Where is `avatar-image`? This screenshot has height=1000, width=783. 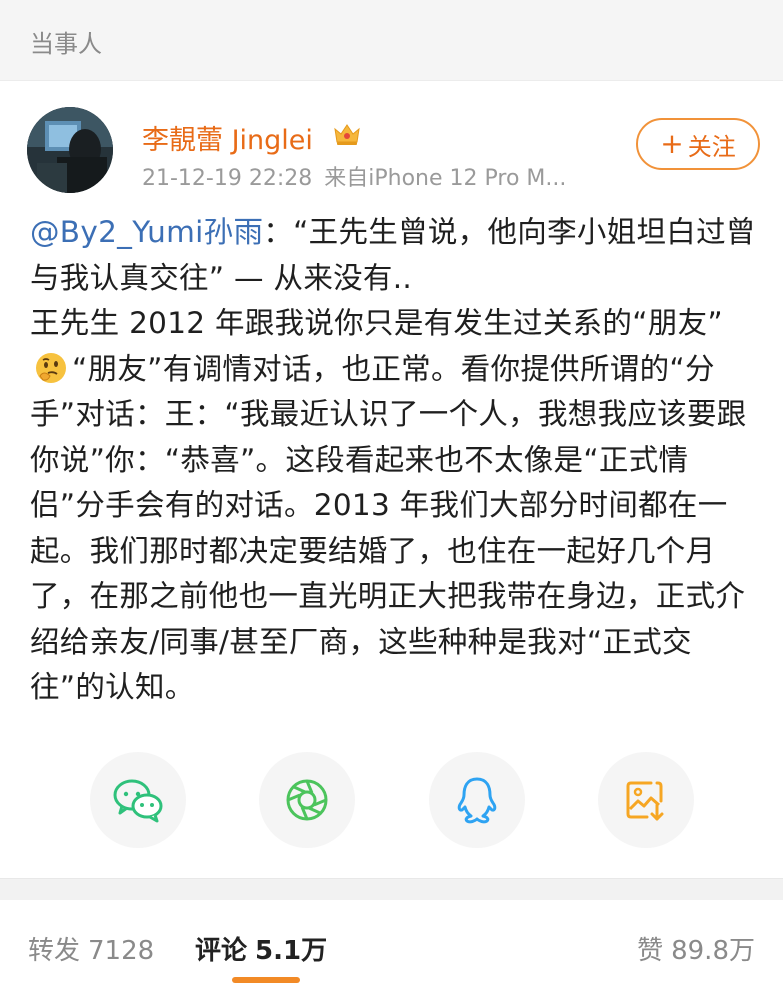 avatar-image is located at coordinates (70, 150).